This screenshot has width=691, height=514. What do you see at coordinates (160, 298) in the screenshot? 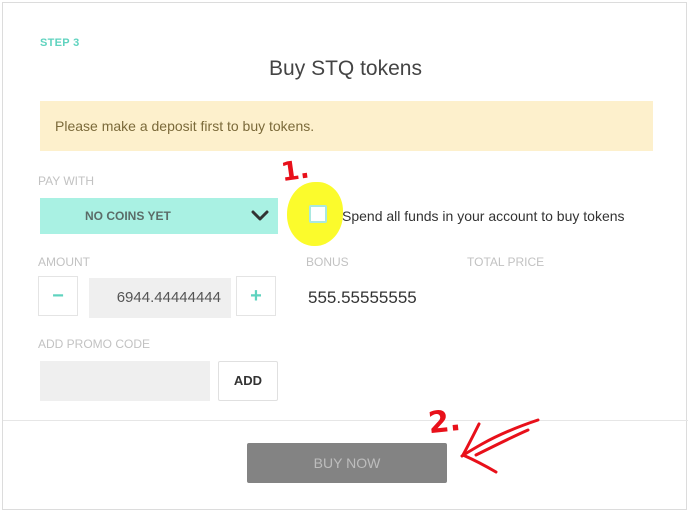
I see `amount-input: 6944.44444444` at bounding box center [160, 298].